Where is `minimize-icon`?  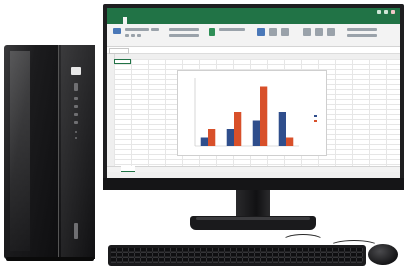 minimize-icon is located at coordinates (379, 12).